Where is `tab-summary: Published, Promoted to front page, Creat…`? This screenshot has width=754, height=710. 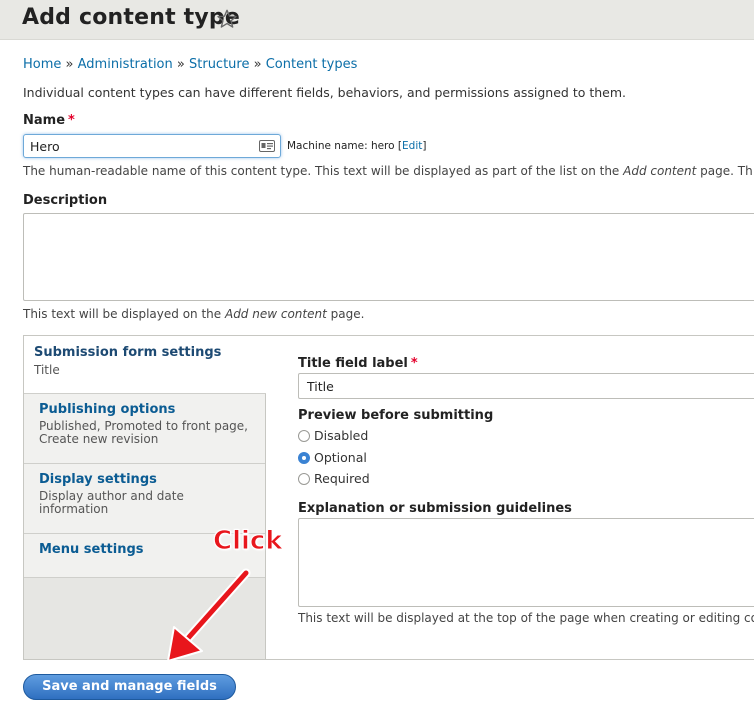
tab-summary: Published, Promoted to front page, Creat… is located at coordinates (143, 432).